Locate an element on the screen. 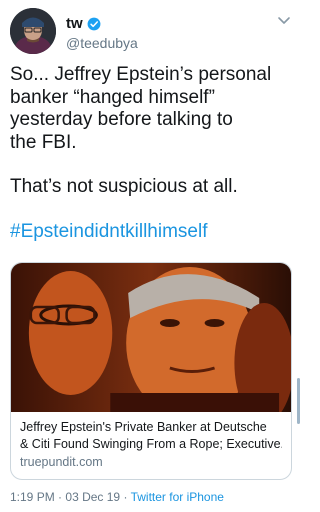 This screenshot has height=512, width=320. tweet-time: 1:19 PM is located at coordinates (32, 497).